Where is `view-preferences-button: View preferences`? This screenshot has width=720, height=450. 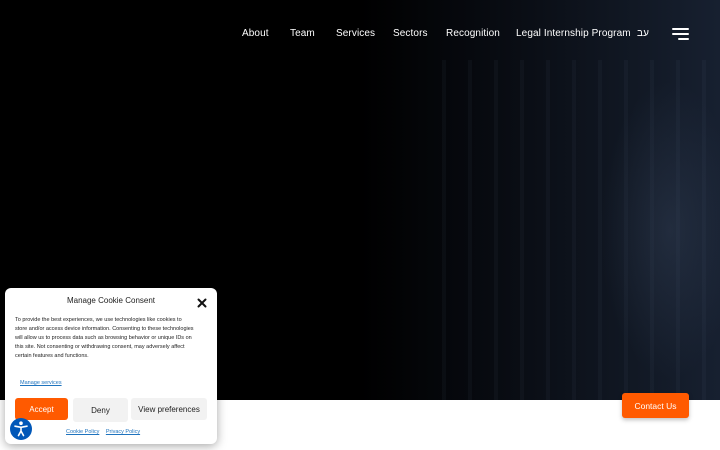
view-preferences-button: View preferences is located at coordinates (169, 409).